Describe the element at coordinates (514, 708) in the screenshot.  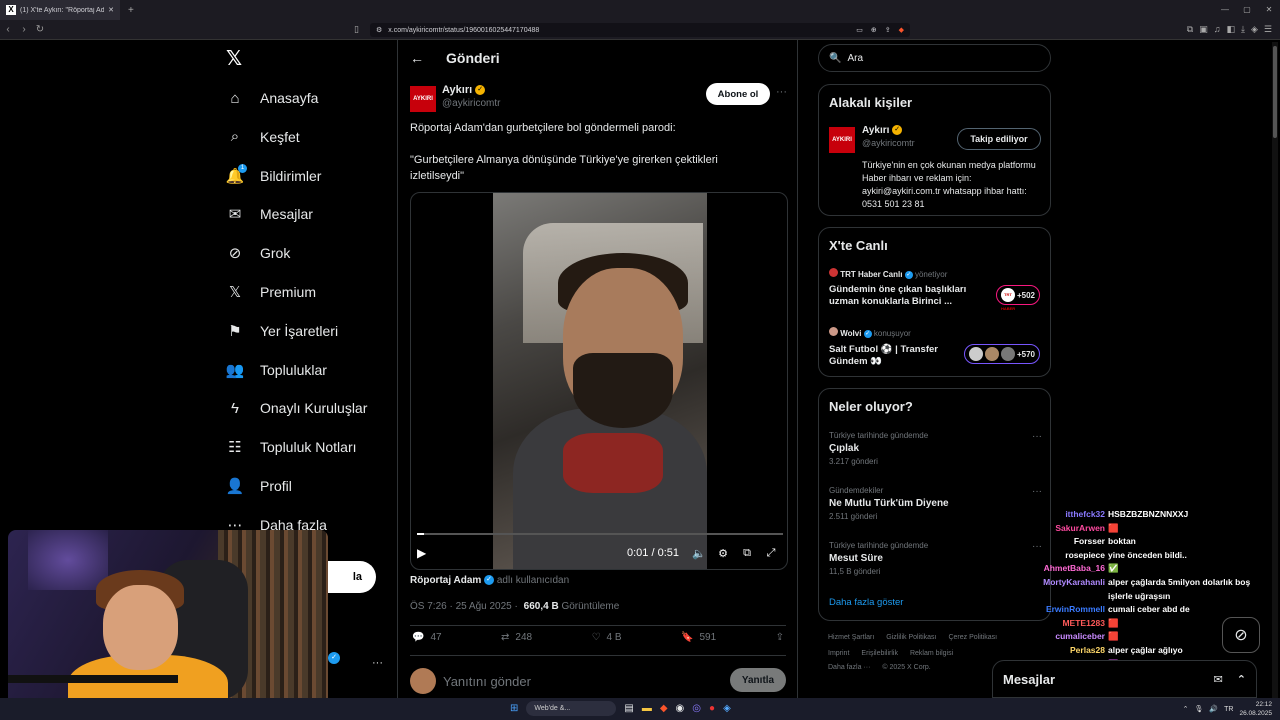
I see `windows-start-icon: ⊞` at that location.